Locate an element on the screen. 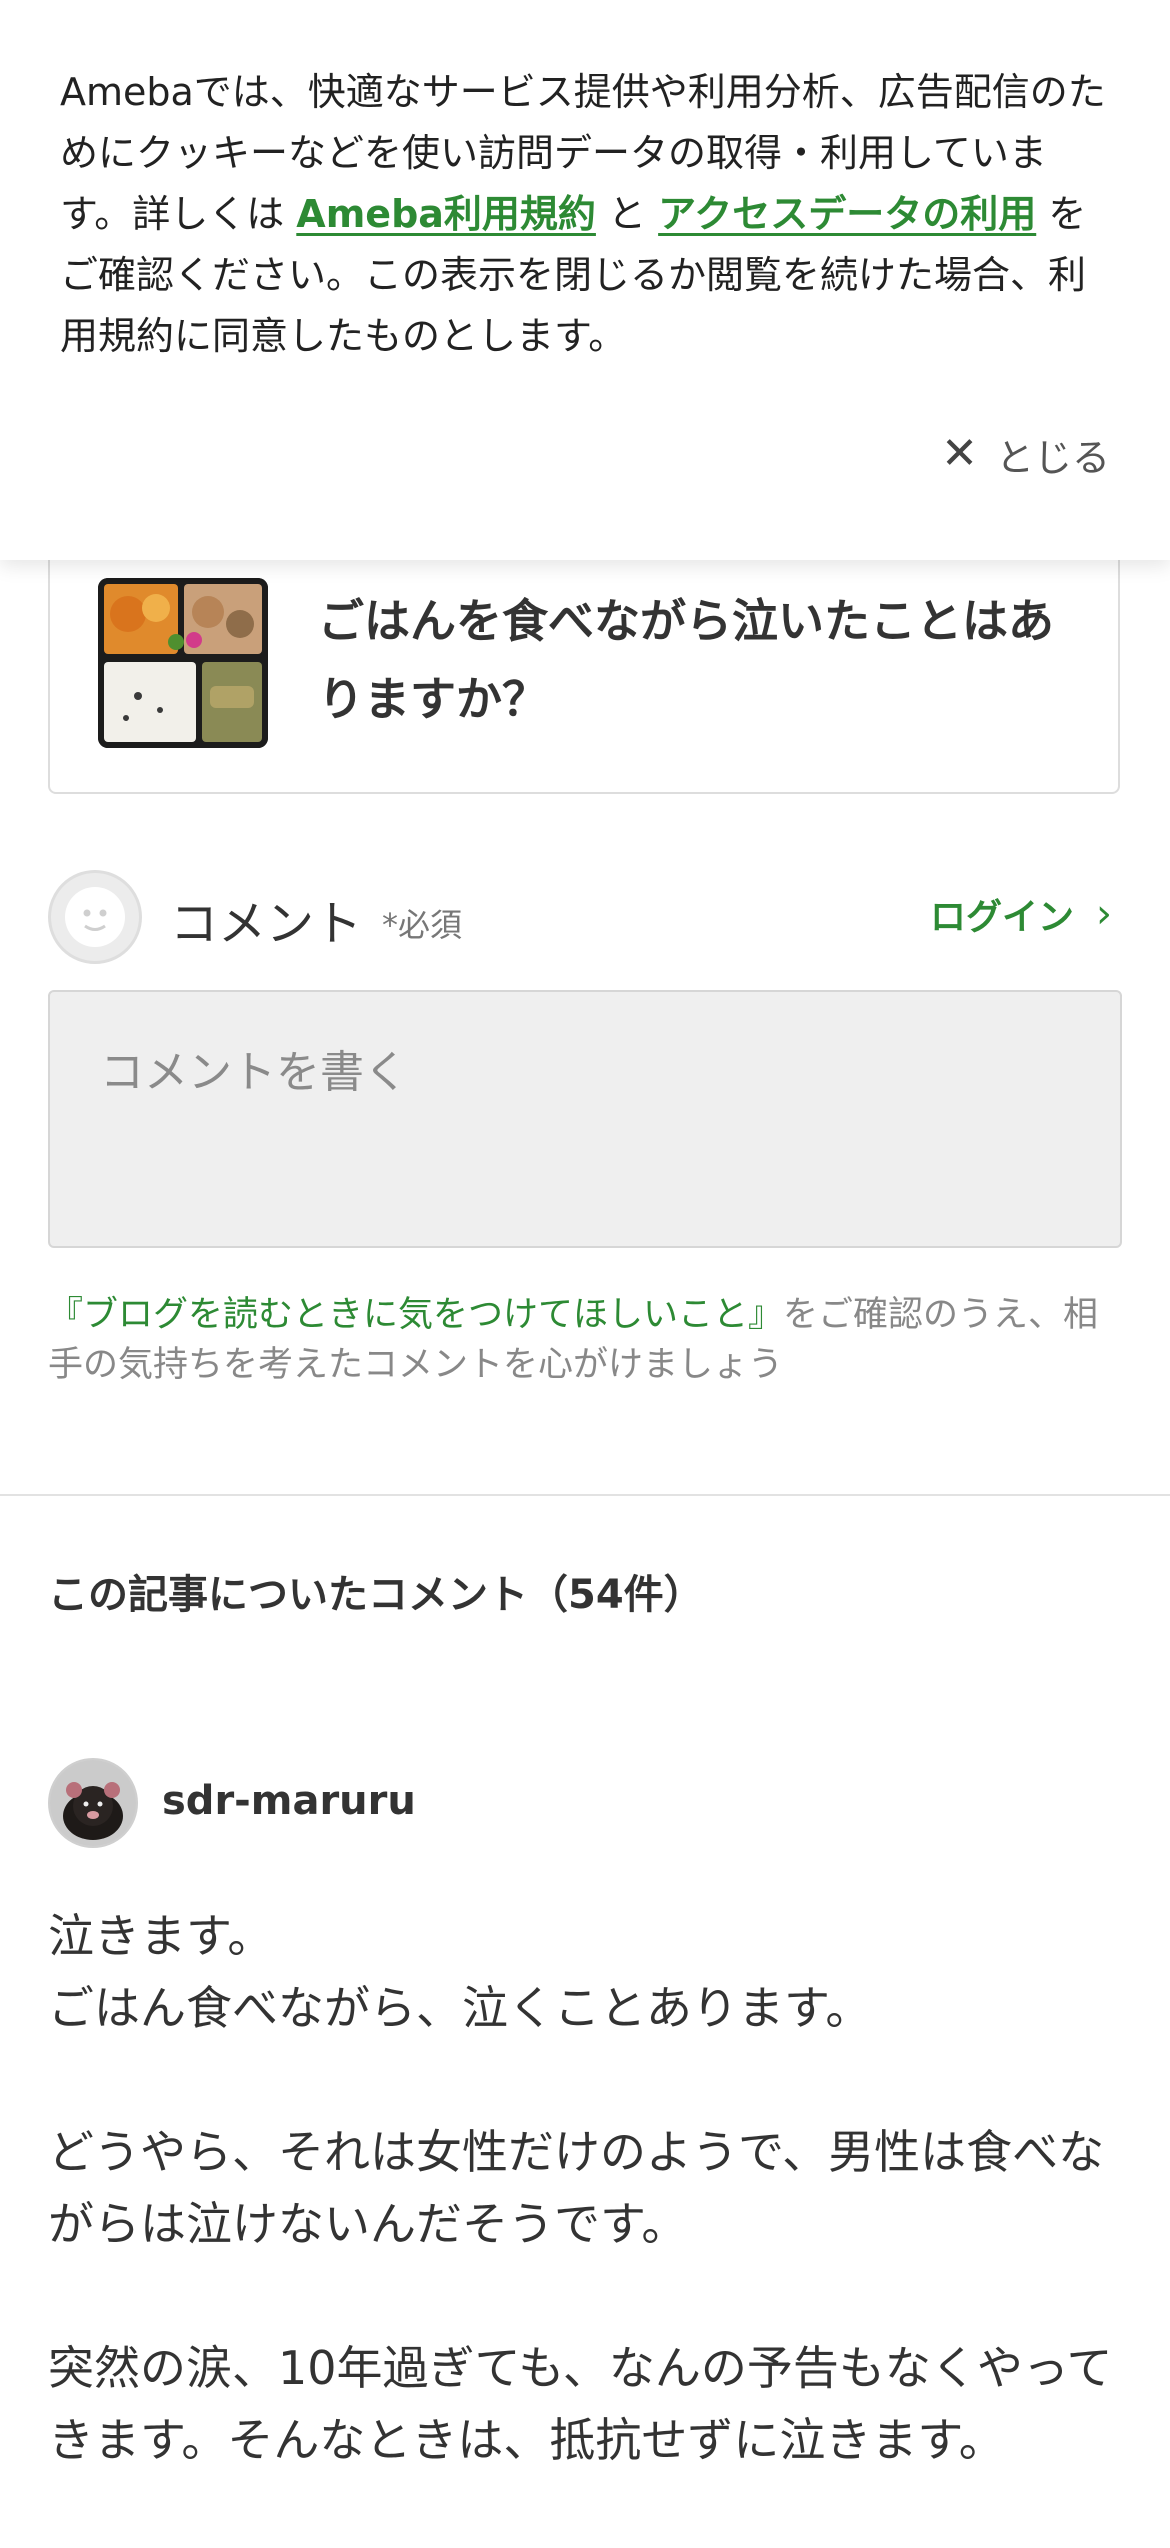  login-link: ログイン › is located at coordinates (1021, 914).